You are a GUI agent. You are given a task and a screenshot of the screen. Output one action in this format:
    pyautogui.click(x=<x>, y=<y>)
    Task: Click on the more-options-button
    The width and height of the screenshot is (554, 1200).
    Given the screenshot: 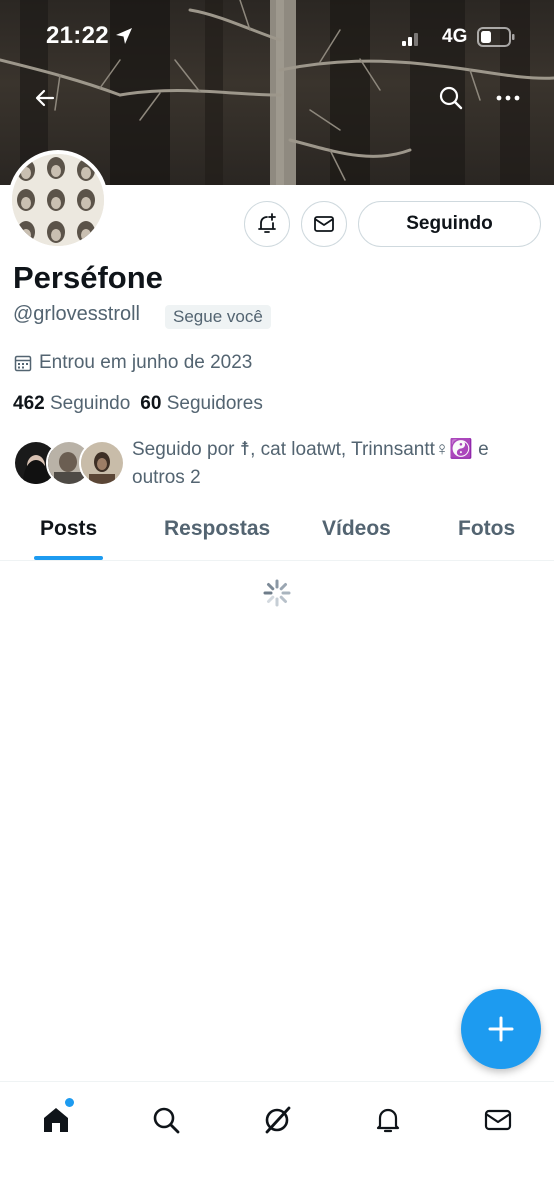 What is the action you would take?
    pyautogui.click(x=508, y=98)
    